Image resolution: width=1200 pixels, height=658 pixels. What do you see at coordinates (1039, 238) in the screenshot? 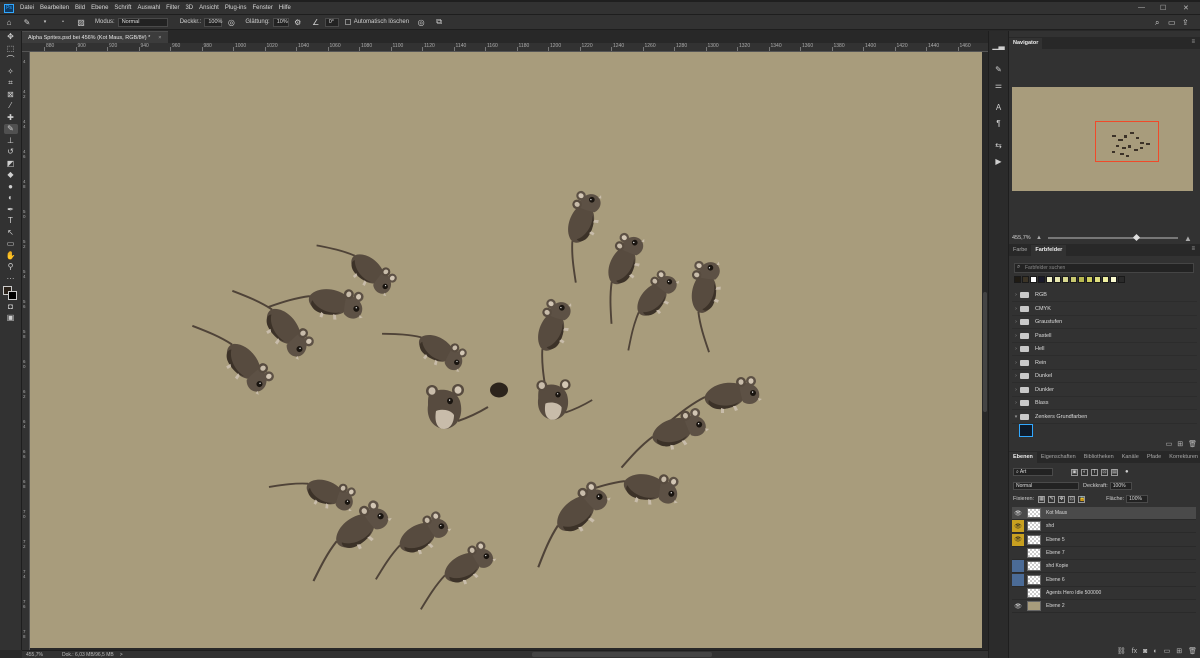
I see `zoom-out-icon: ▲` at bounding box center [1039, 238].